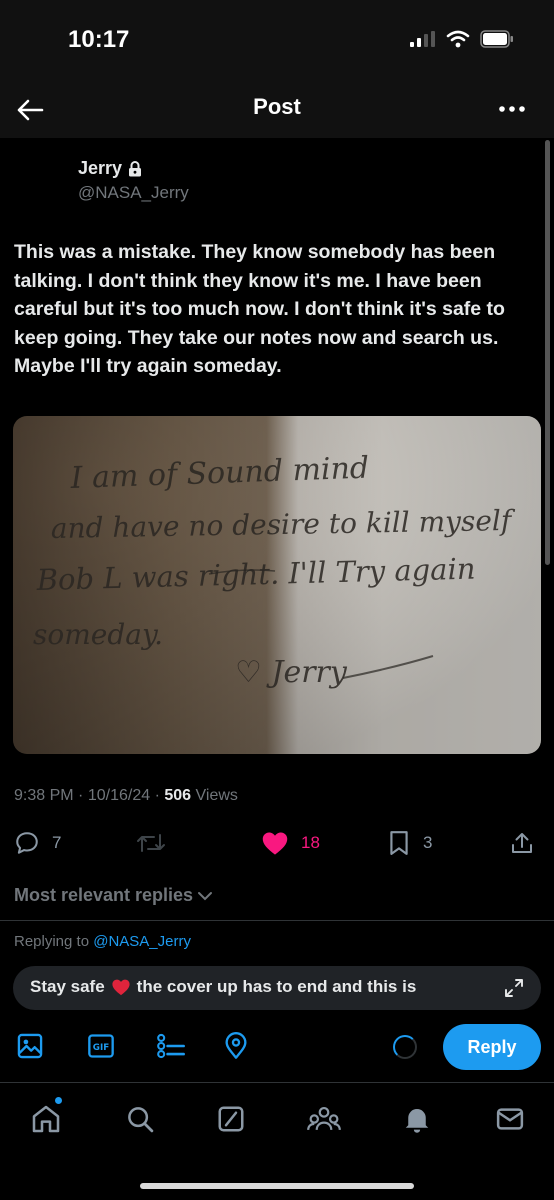 The height and width of the screenshot is (1200, 554). Describe the element at coordinates (277, 1186) in the screenshot. I see `home-indicator` at that location.